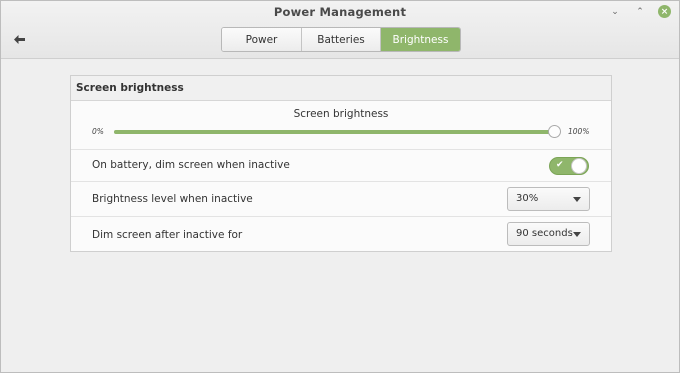 Image resolution: width=680 pixels, height=373 pixels. I want to click on minimize-icon: ⌄, so click(615, 12).